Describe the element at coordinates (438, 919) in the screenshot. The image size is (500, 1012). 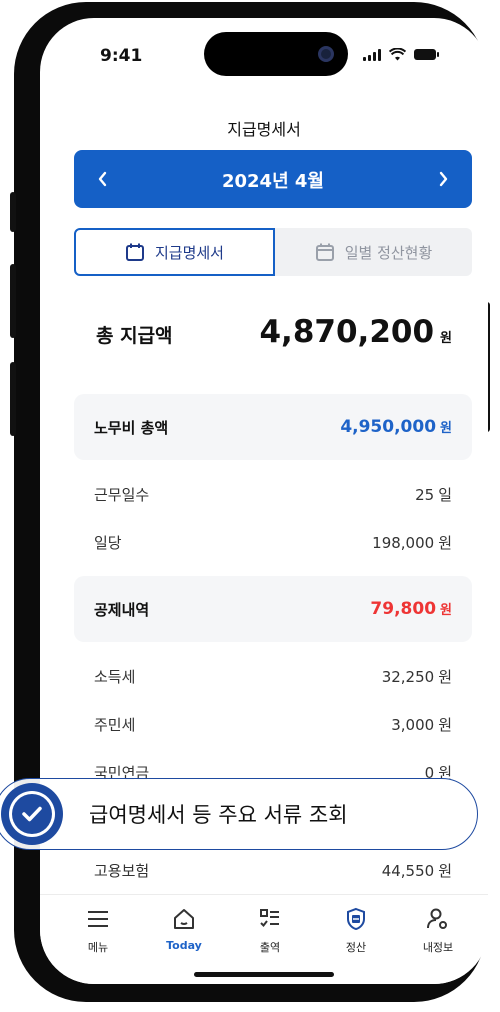
I see `user-settings-icon` at that location.